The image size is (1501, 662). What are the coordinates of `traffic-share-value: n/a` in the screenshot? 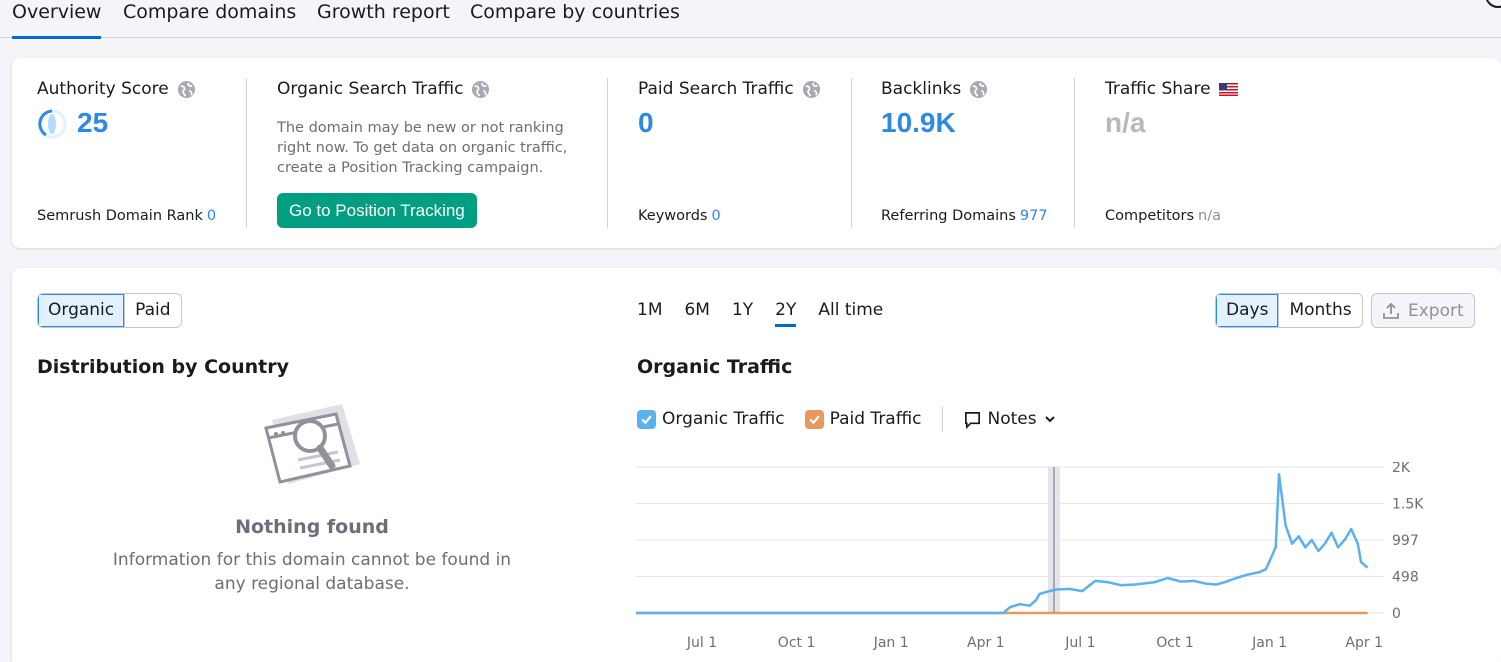 It's located at (1125, 122).